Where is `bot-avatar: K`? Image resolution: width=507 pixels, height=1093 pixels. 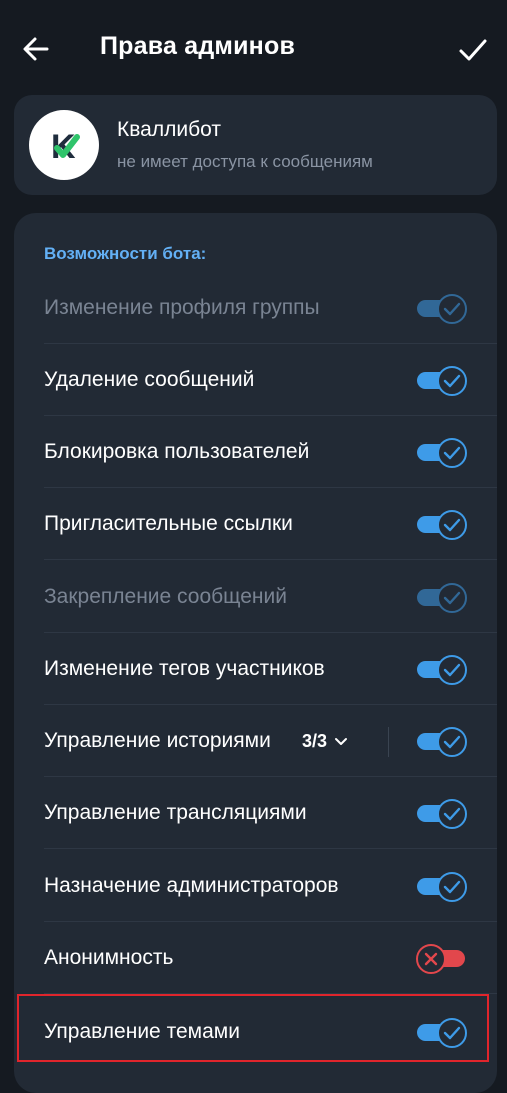
bot-avatar: K is located at coordinates (64, 145).